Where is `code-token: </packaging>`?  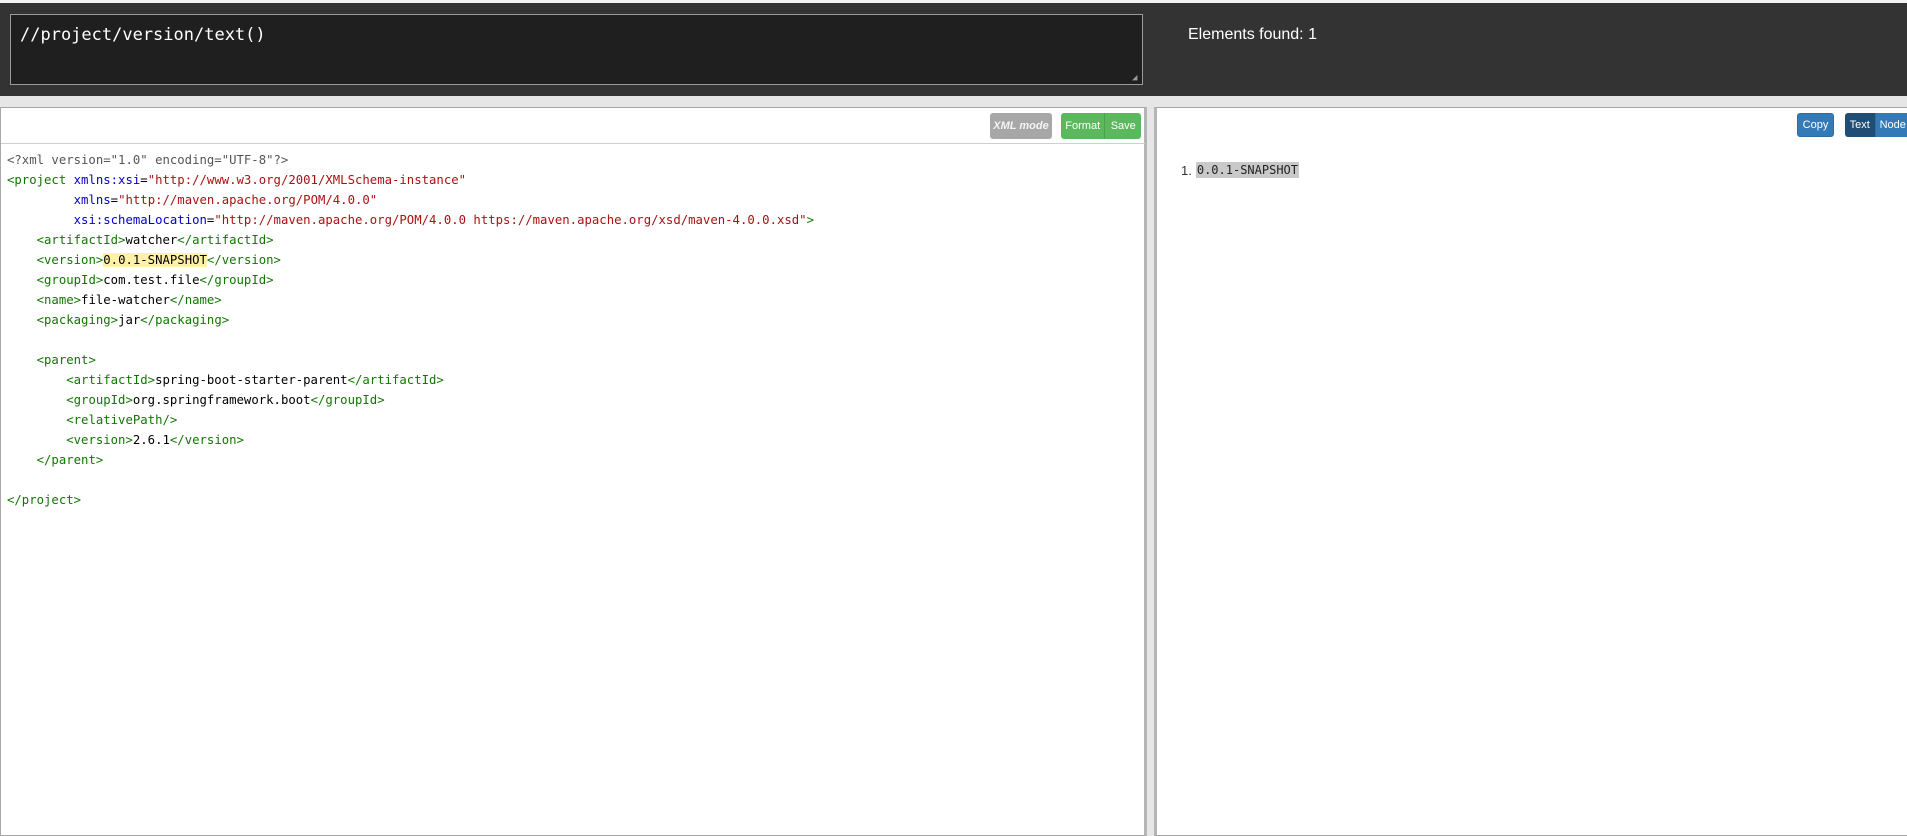 code-token: </packaging> is located at coordinates (185, 320).